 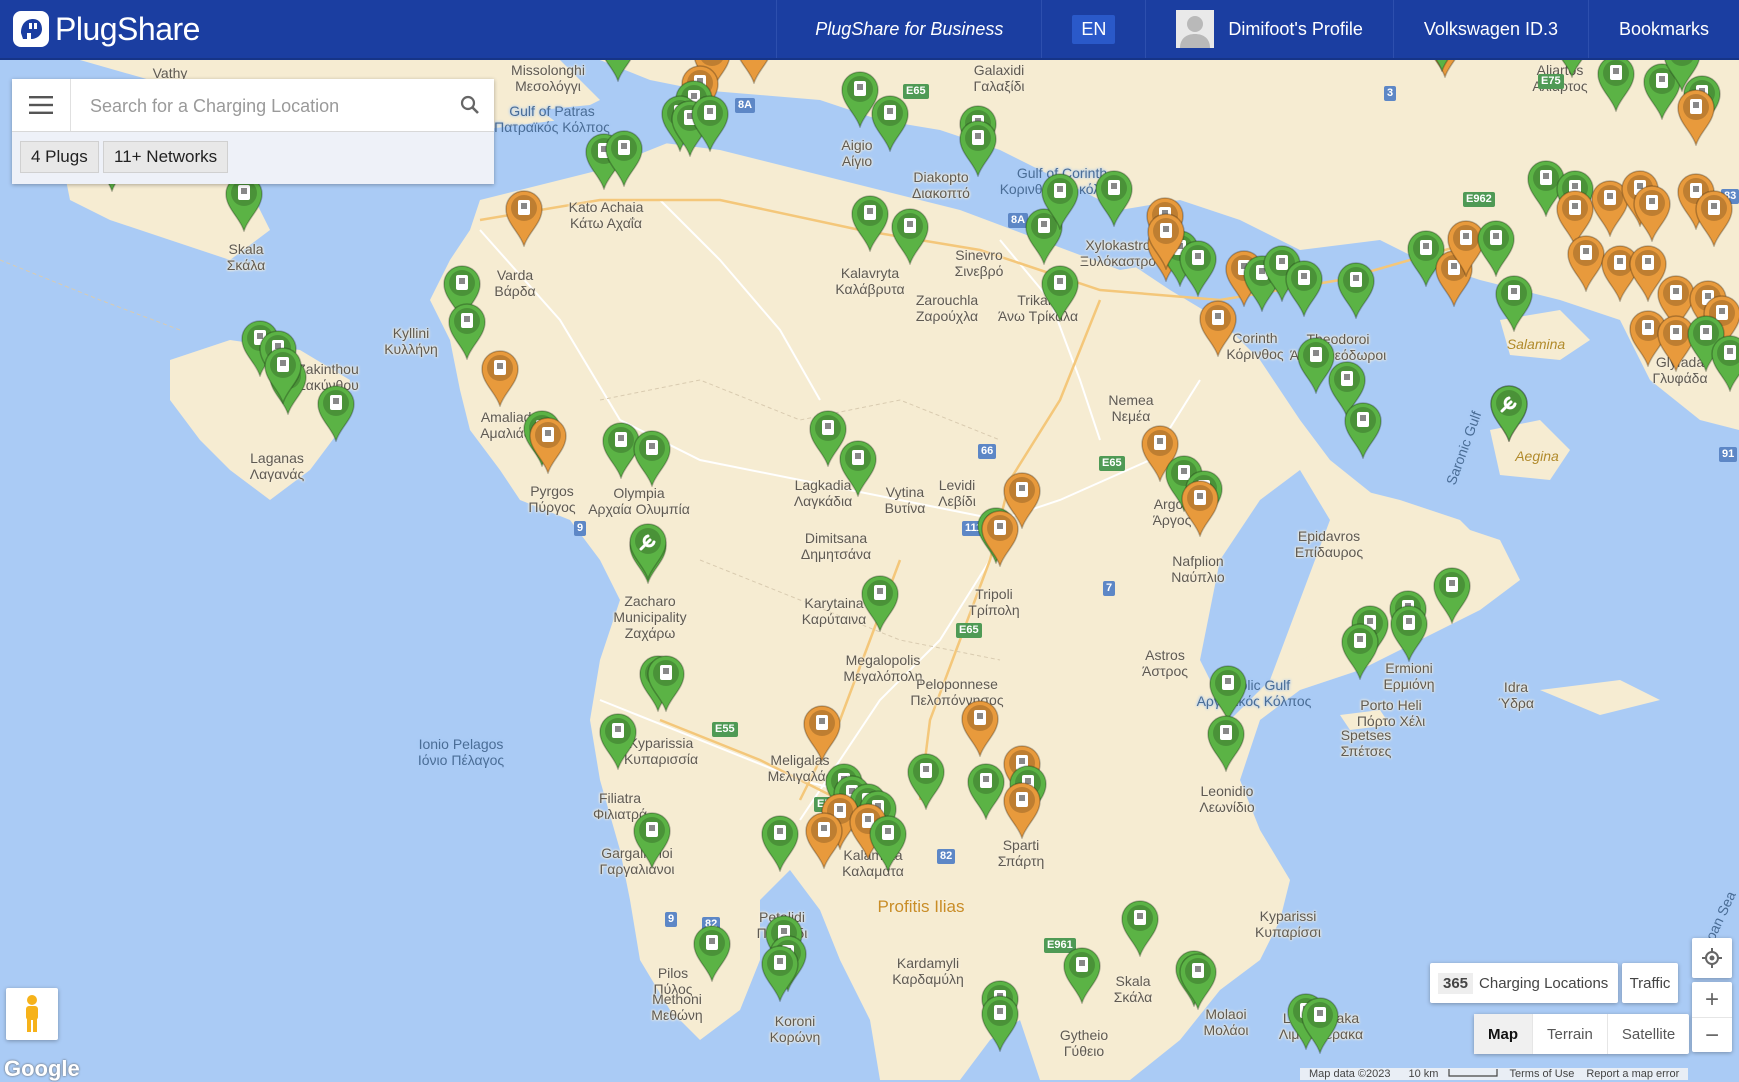 What do you see at coordinates (1712, 958) in the screenshot?
I see `my-location-button` at bounding box center [1712, 958].